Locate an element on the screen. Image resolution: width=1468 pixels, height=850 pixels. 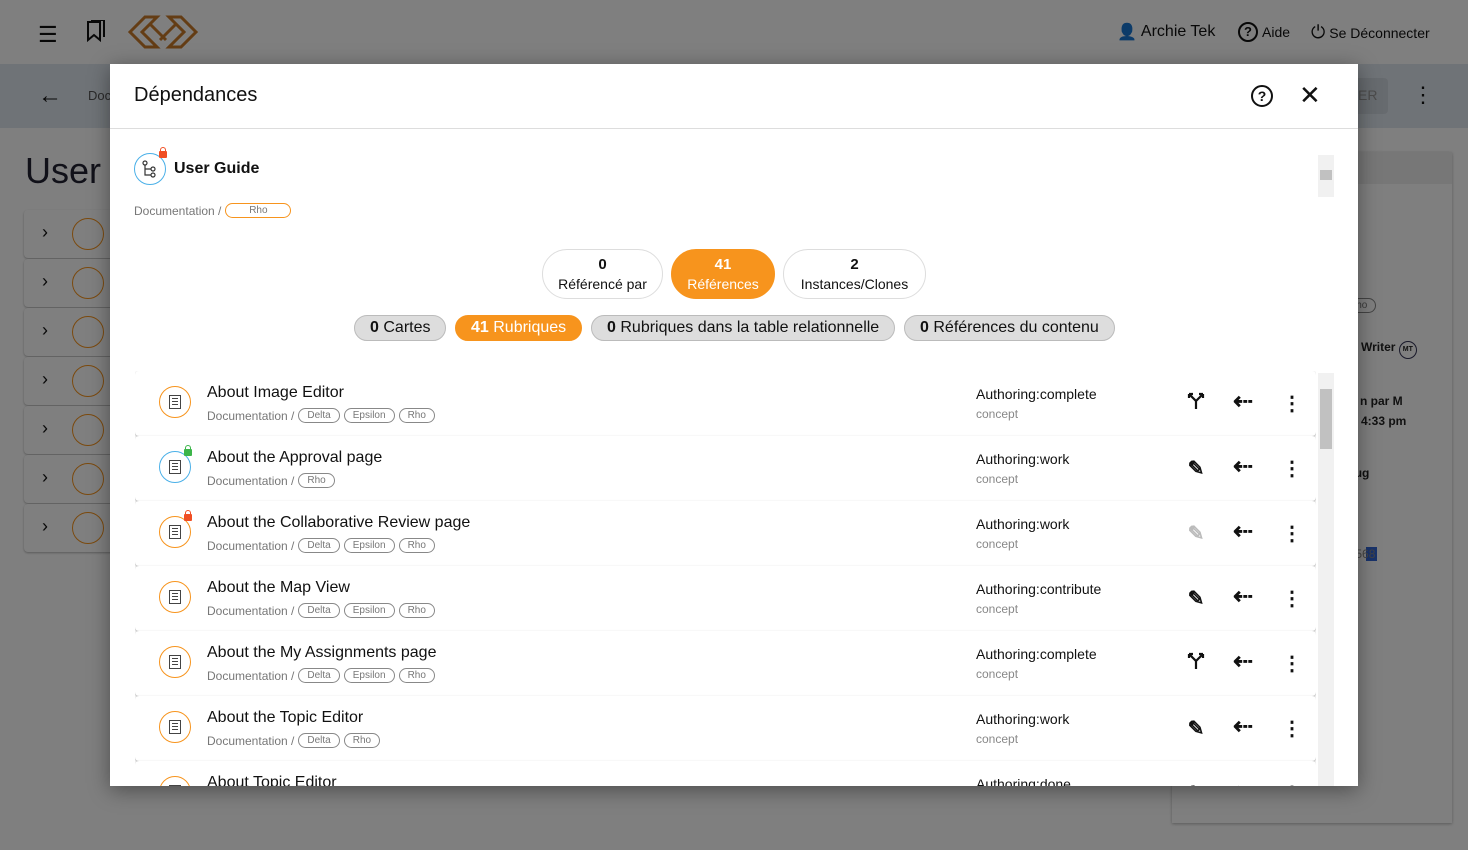
list-item: About Topic Editor Authoring:done ✎ ⇠ ⋮ is located at coordinates (725, 773).